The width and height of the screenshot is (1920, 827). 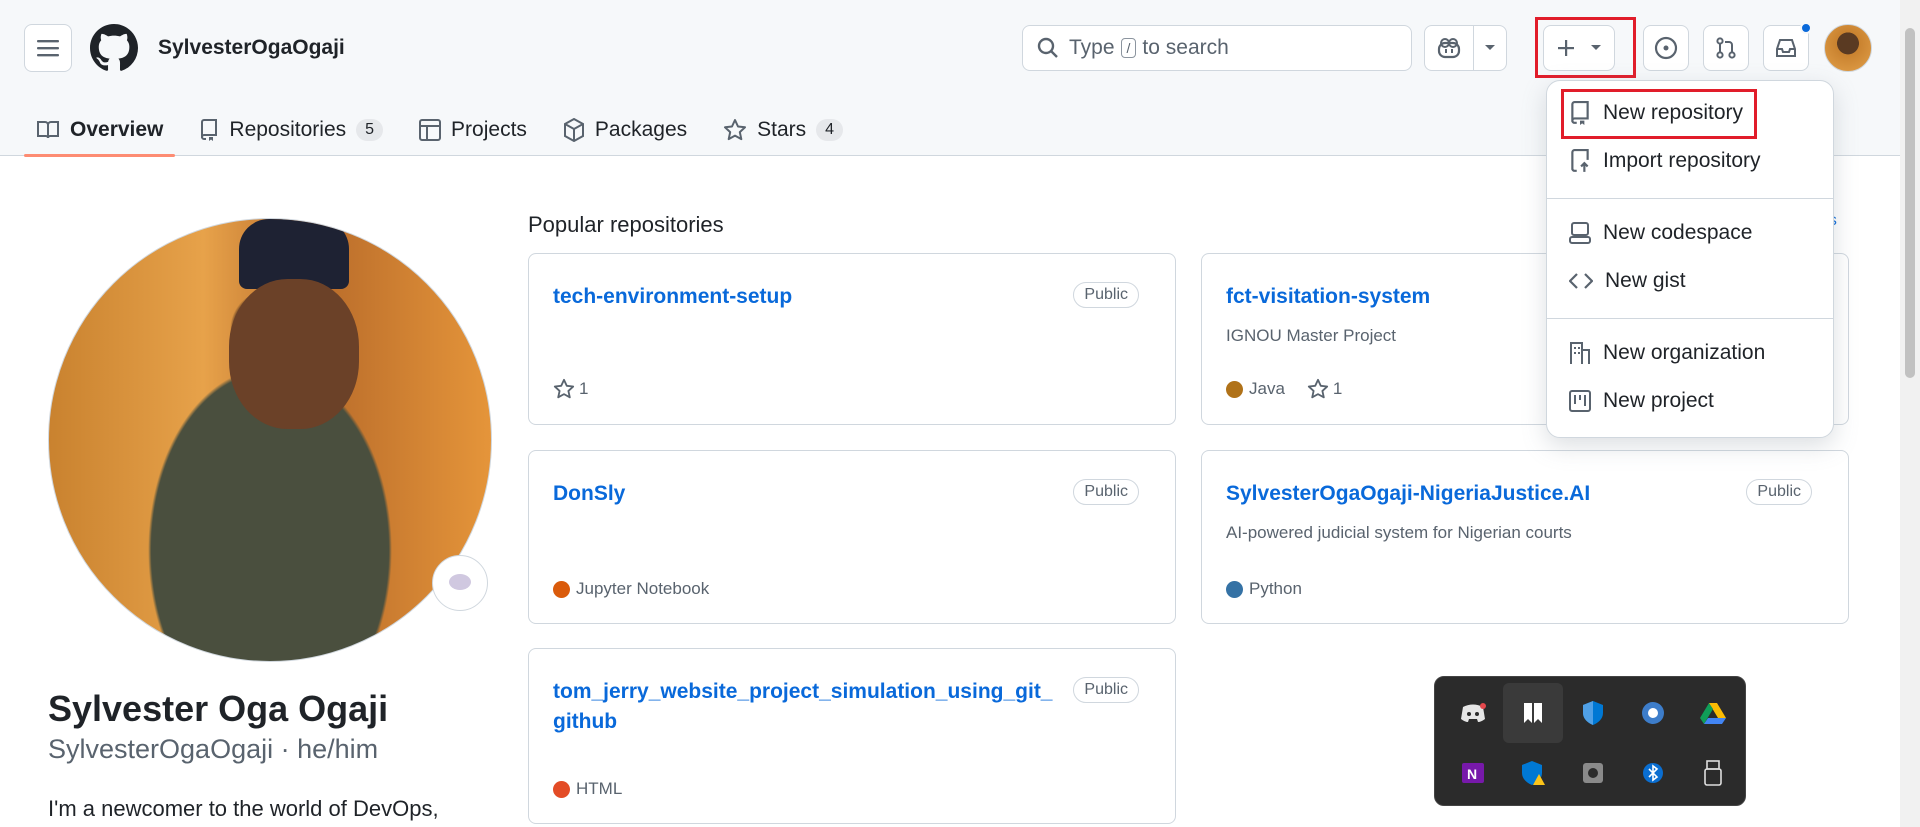 I want to click on search-placeholder-suffix: to search, so click(x=1185, y=47).